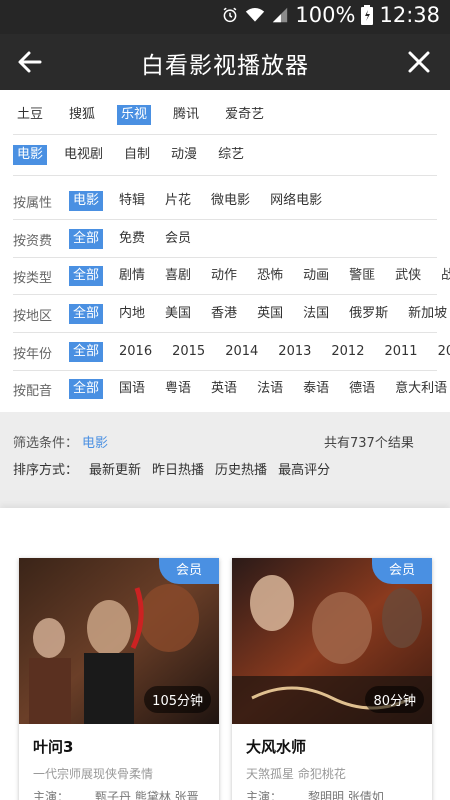 The height and width of the screenshot is (800, 450). Describe the element at coordinates (46, 443) in the screenshot. I see `filter-condition-label: 筛选条件：` at that location.